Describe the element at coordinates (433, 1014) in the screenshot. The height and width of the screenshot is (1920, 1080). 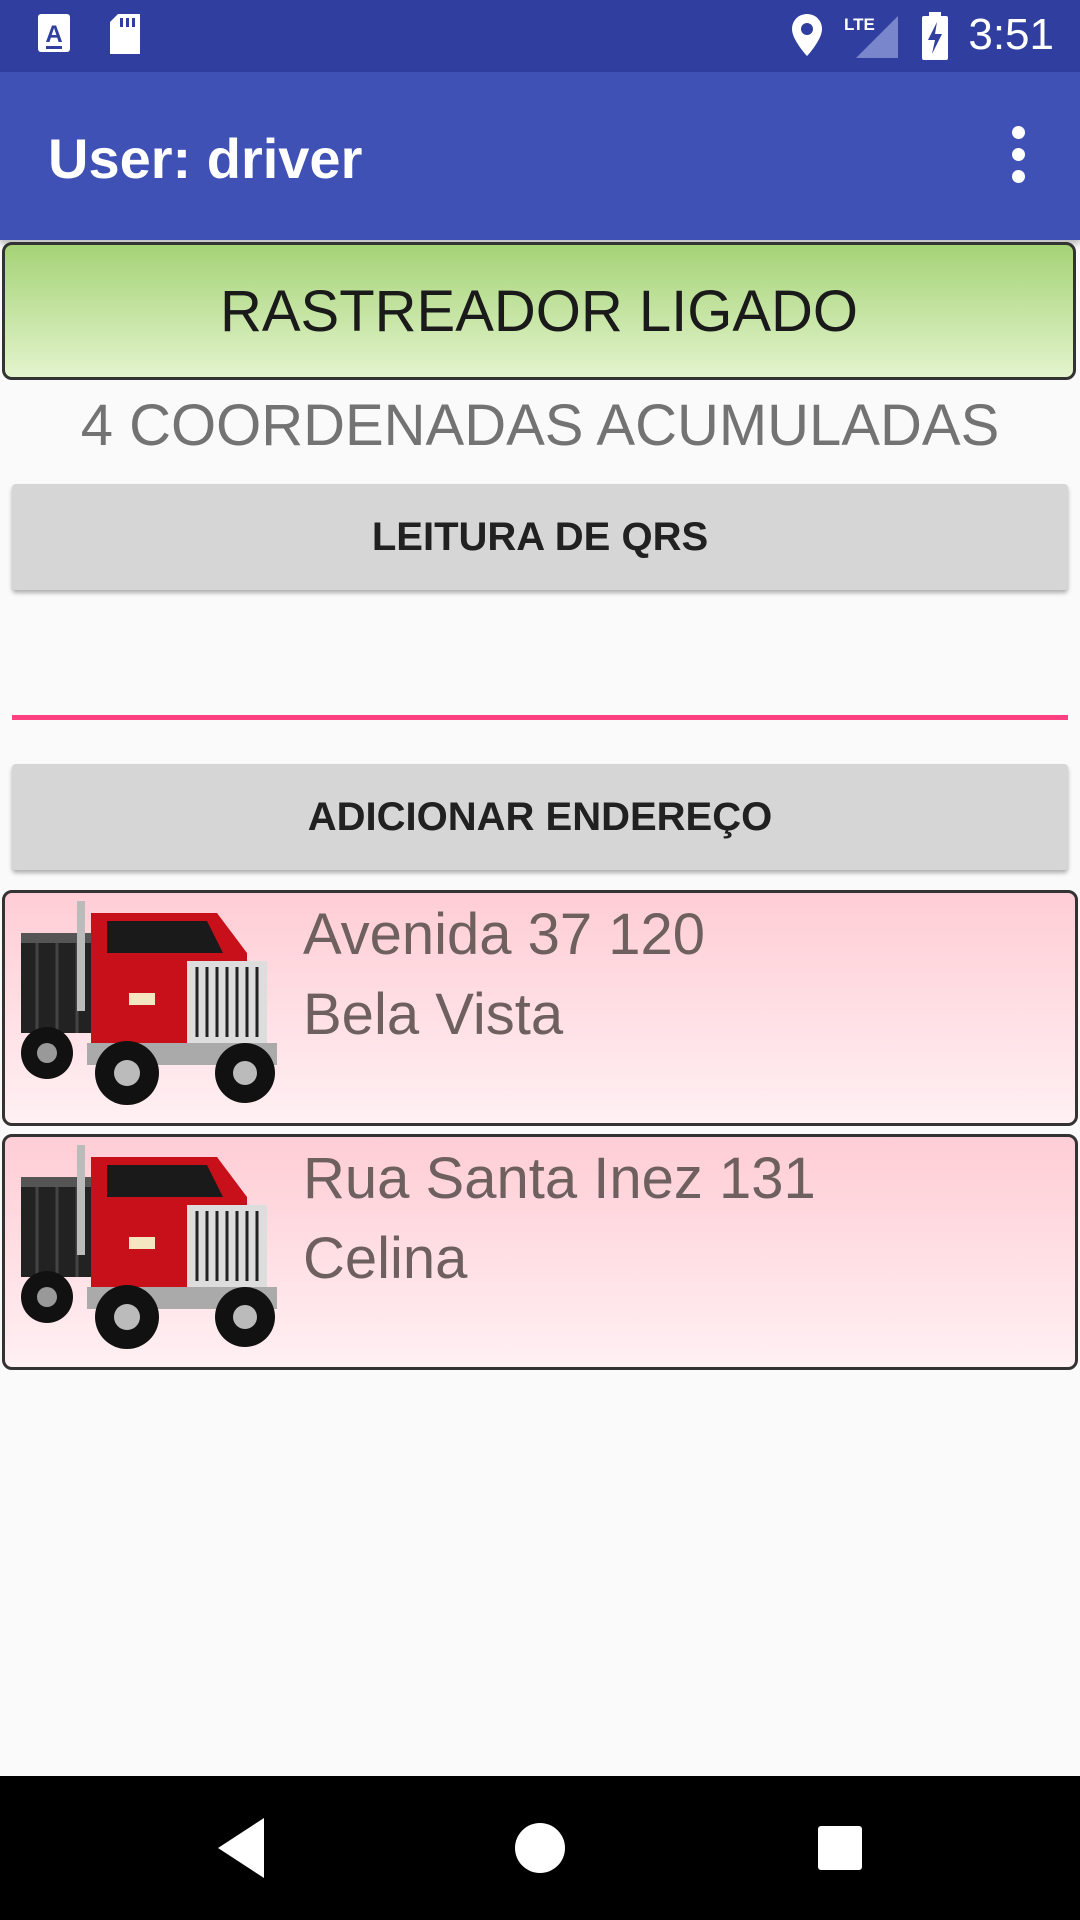
I see `address-neighborhood: Bela Vista` at that location.